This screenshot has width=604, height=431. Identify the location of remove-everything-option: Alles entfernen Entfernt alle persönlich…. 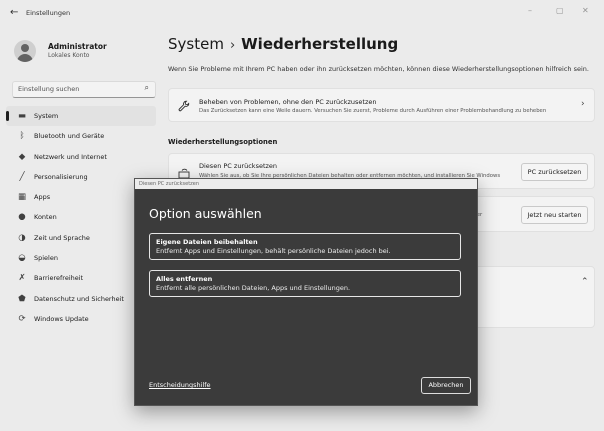
(305, 283).